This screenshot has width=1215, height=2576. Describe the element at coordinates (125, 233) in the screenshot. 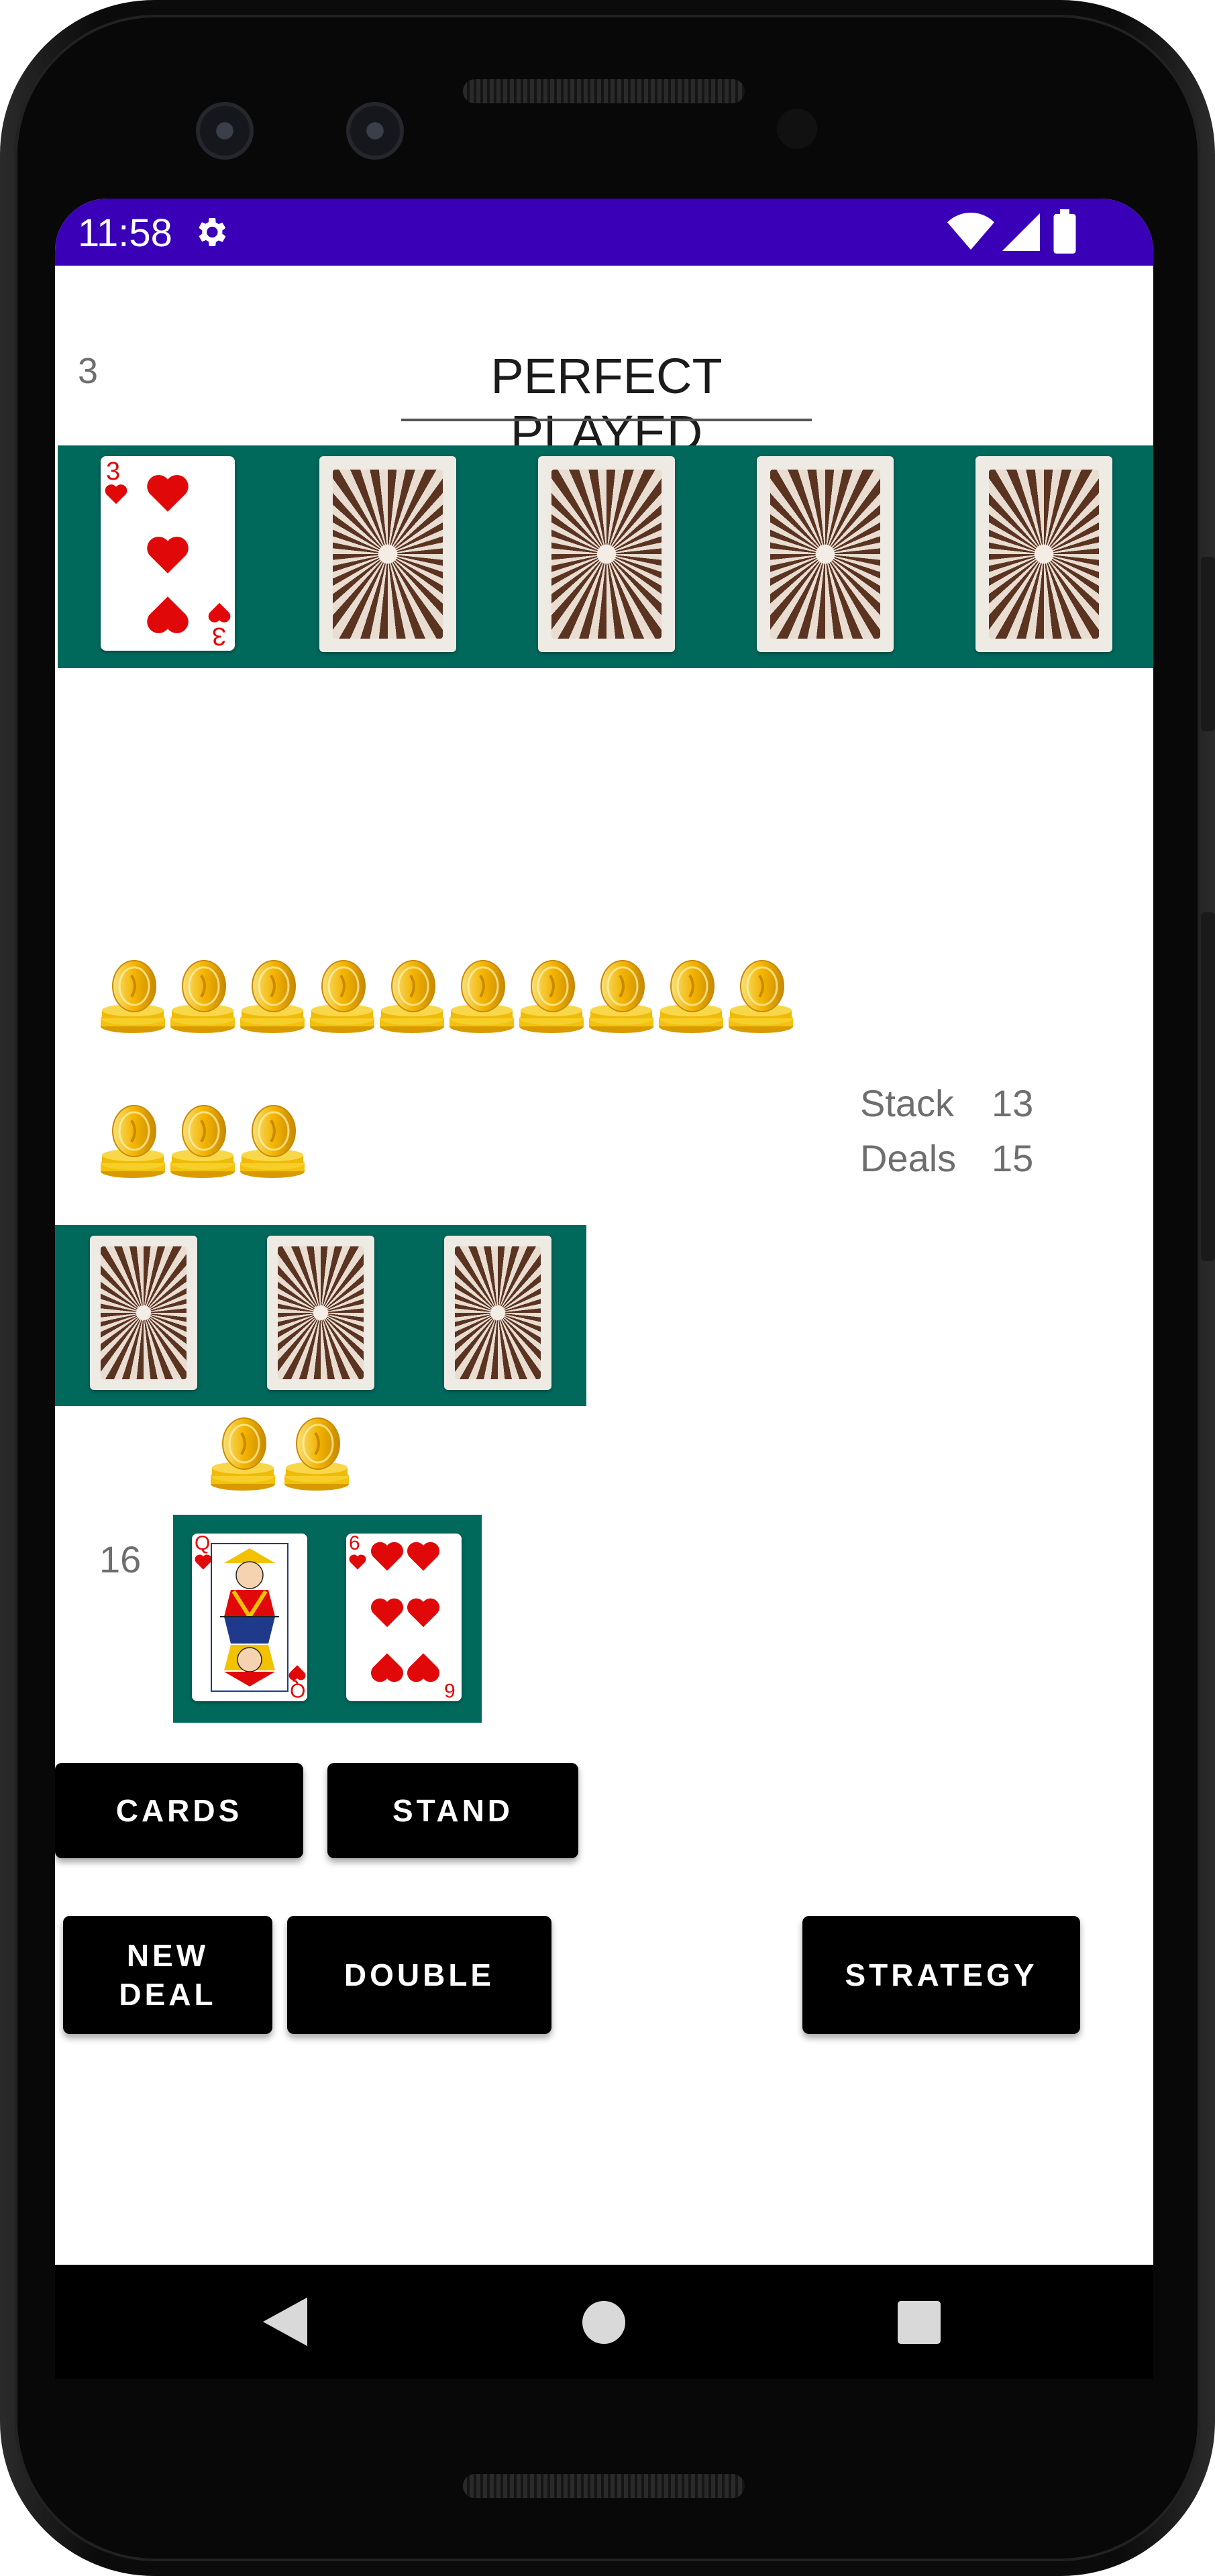

I see `status-time: 11:58` at that location.